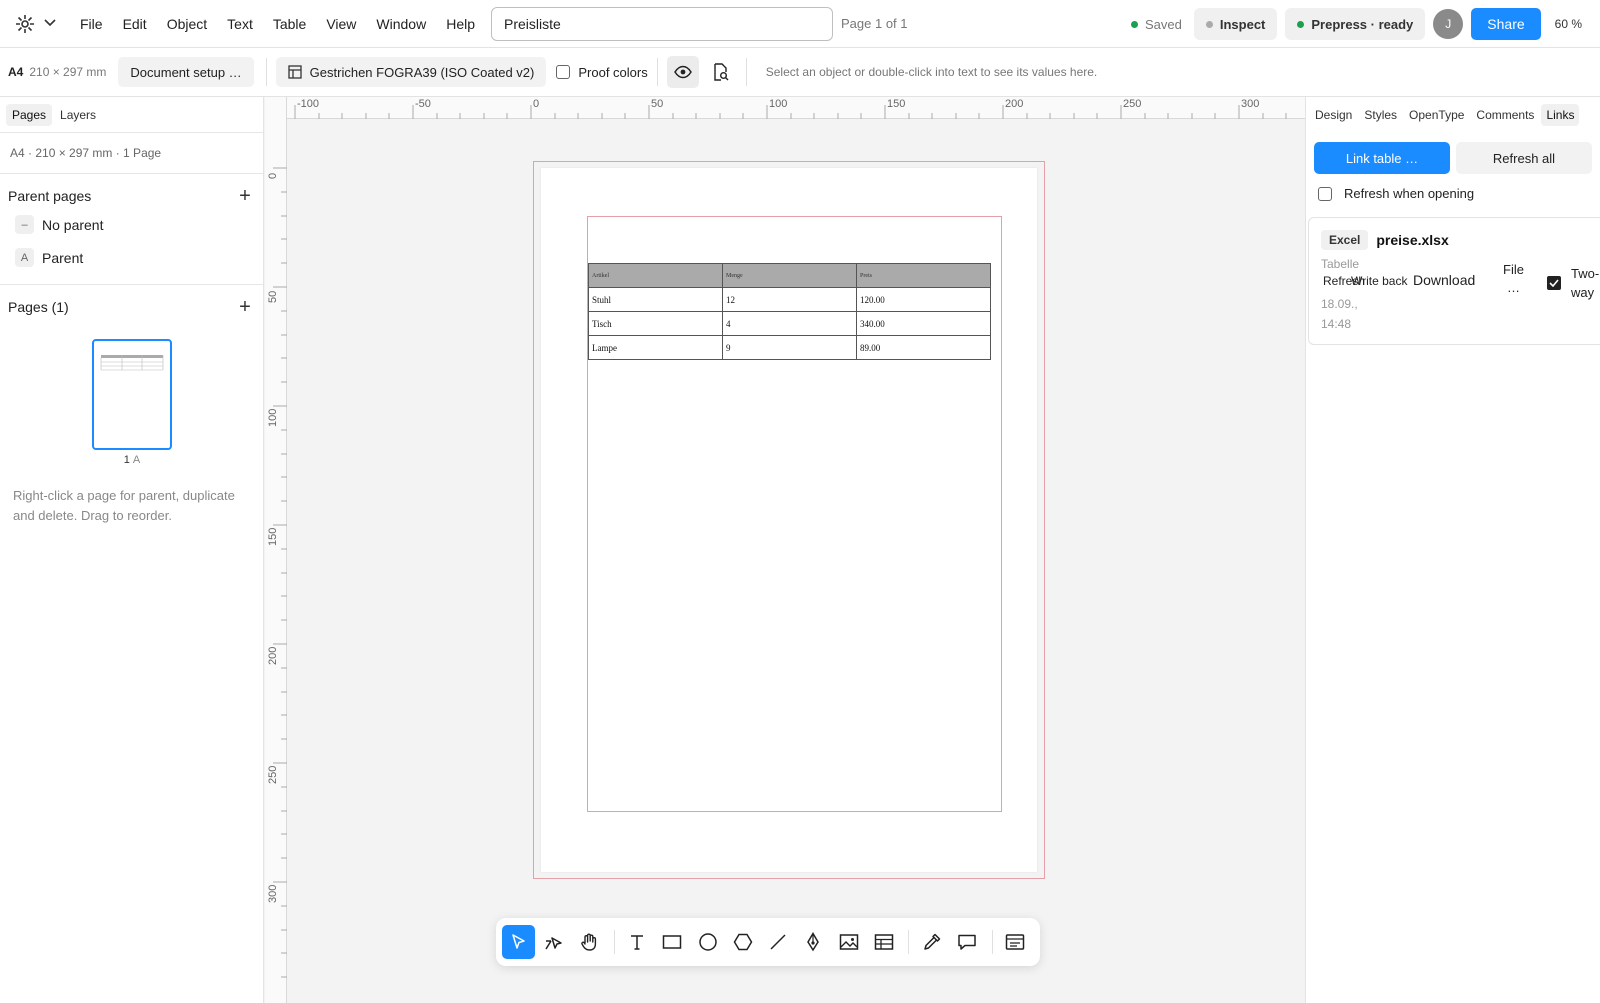 This screenshot has height=1003, width=1600. What do you see at coordinates (613, 72) in the screenshot?
I see `proof-colors-label: Proof colors` at bounding box center [613, 72].